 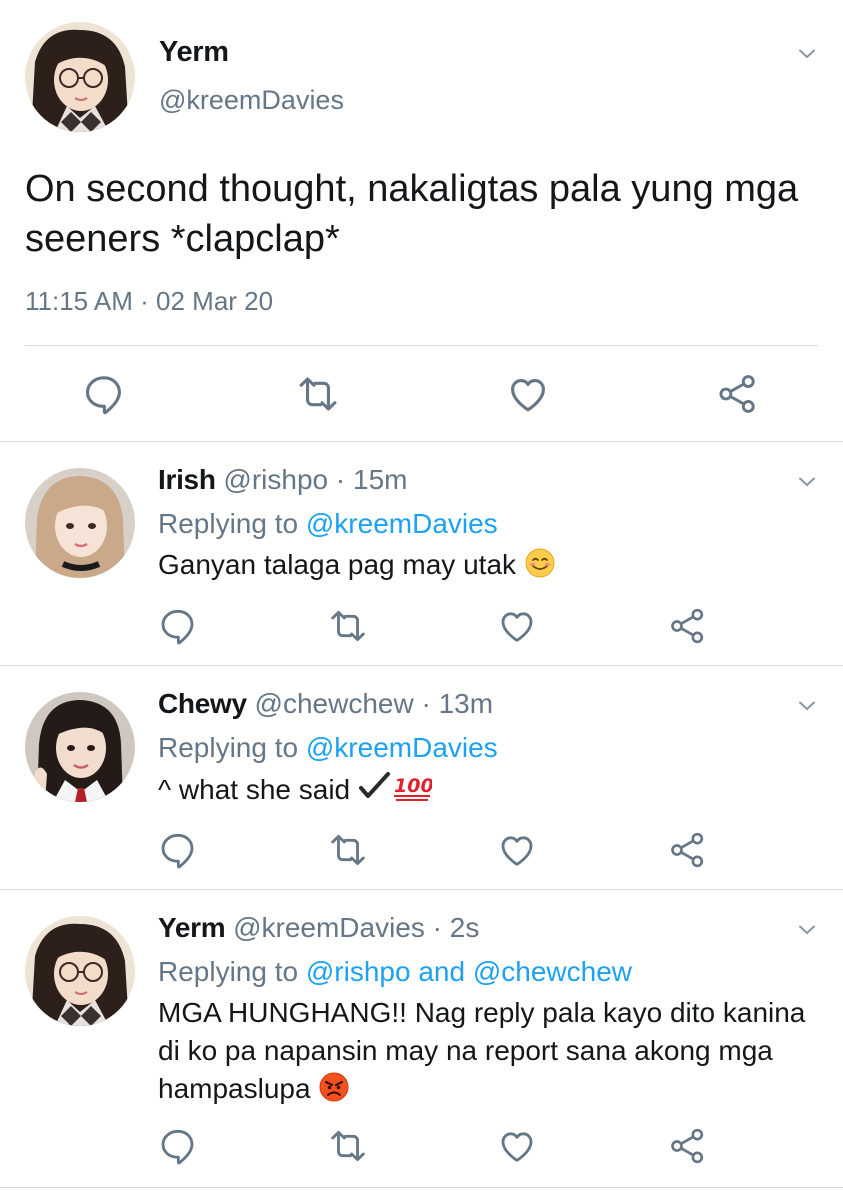 What do you see at coordinates (334, 1087) in the screenshot?
I see `angry-face-emoji` at bounding box center [334, 1087].